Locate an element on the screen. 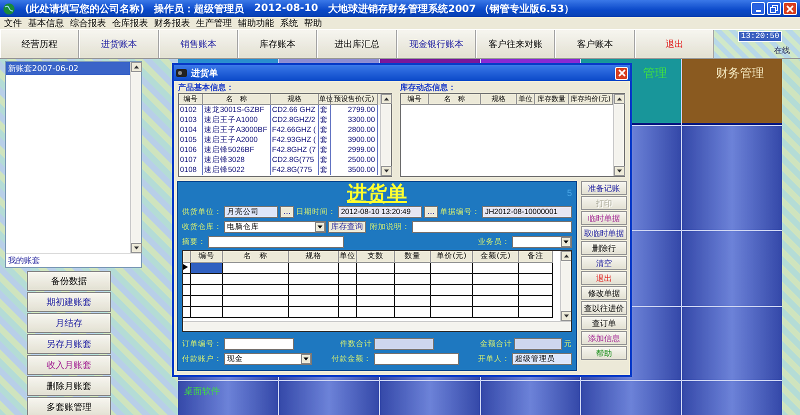  date-label: 2012-08-10 is located at coordinates (286, 8).